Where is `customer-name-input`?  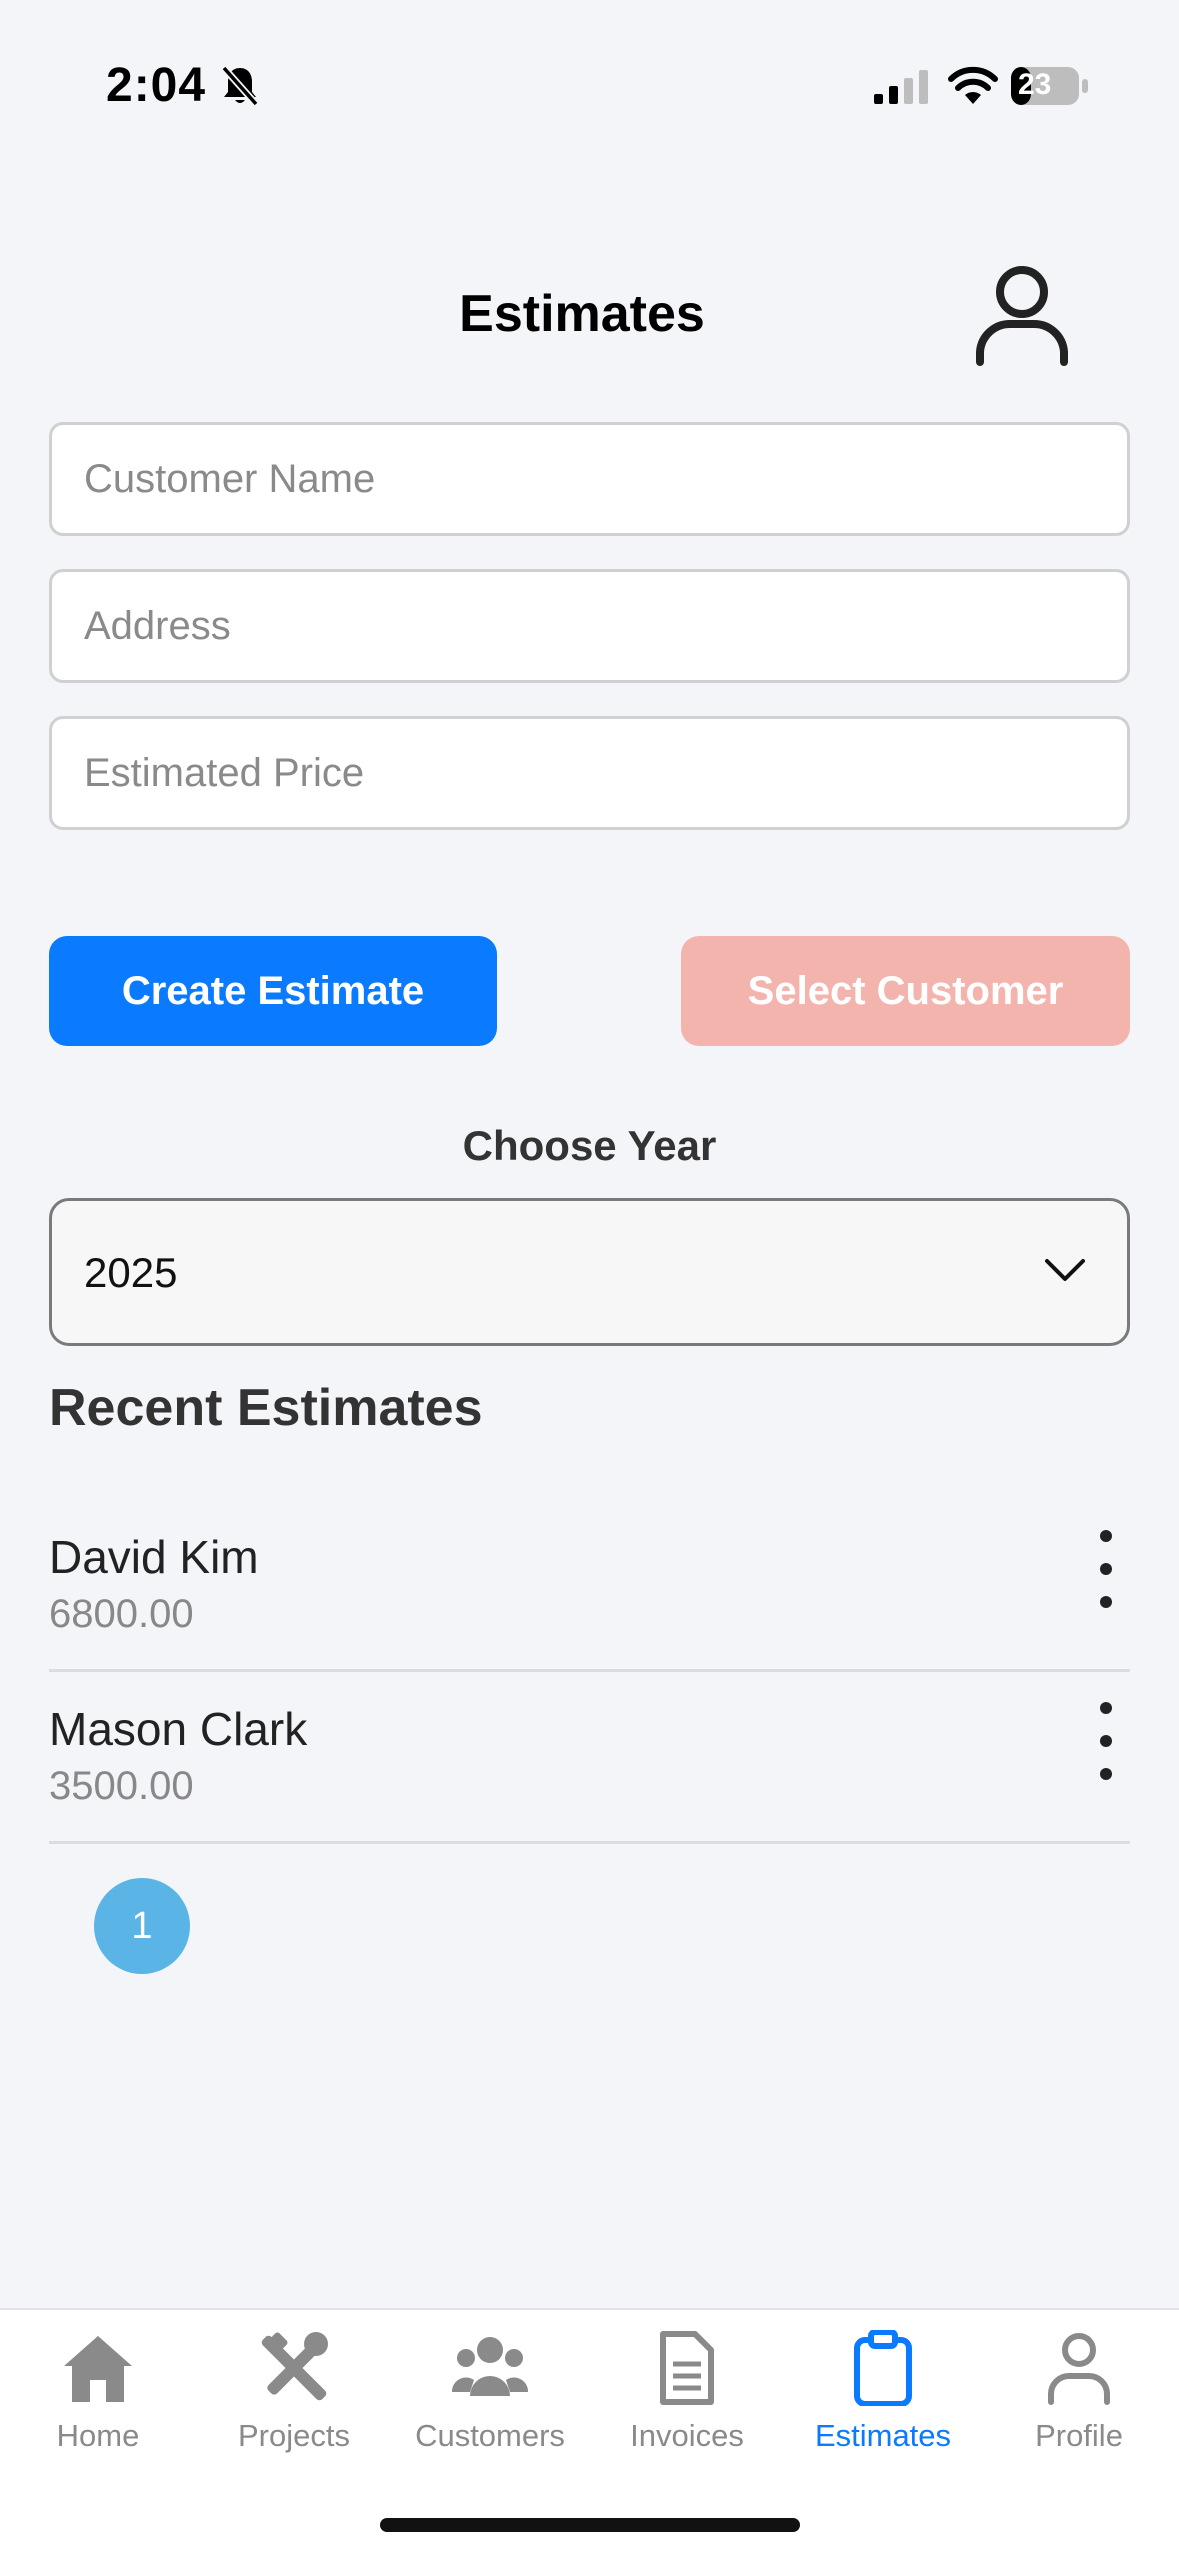
customer-name-input is located at coordinates (589, 479).